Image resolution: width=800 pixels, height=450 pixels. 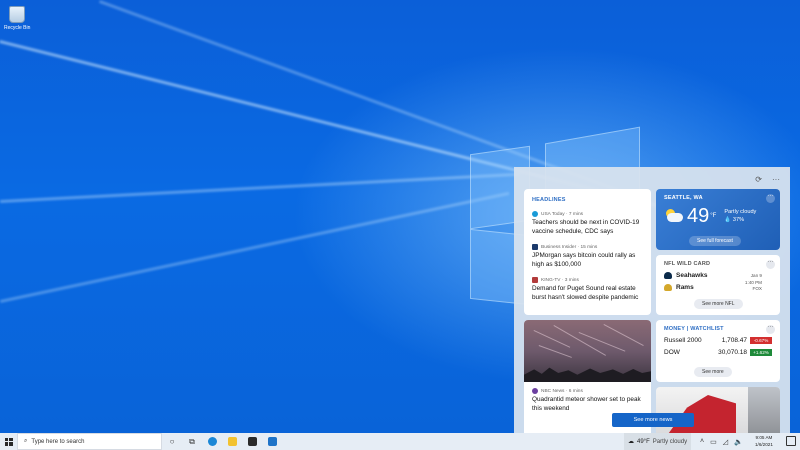 What do you see at coordinates (718, 340) in the screenshot?
I see `stock-row: Russell 2000 1,708.47 -0.67%` at bounding box center [718, 340].